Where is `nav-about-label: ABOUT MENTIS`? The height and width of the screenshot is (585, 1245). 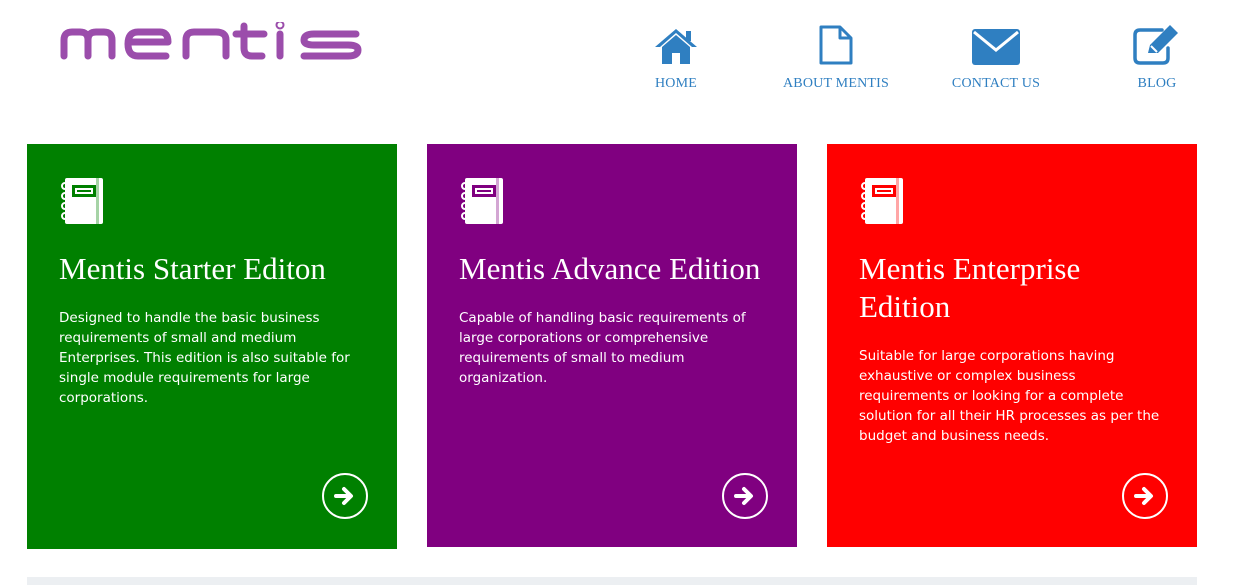
nav-about-label: ABOUT MENTIS is located at coordinates (836, 83).